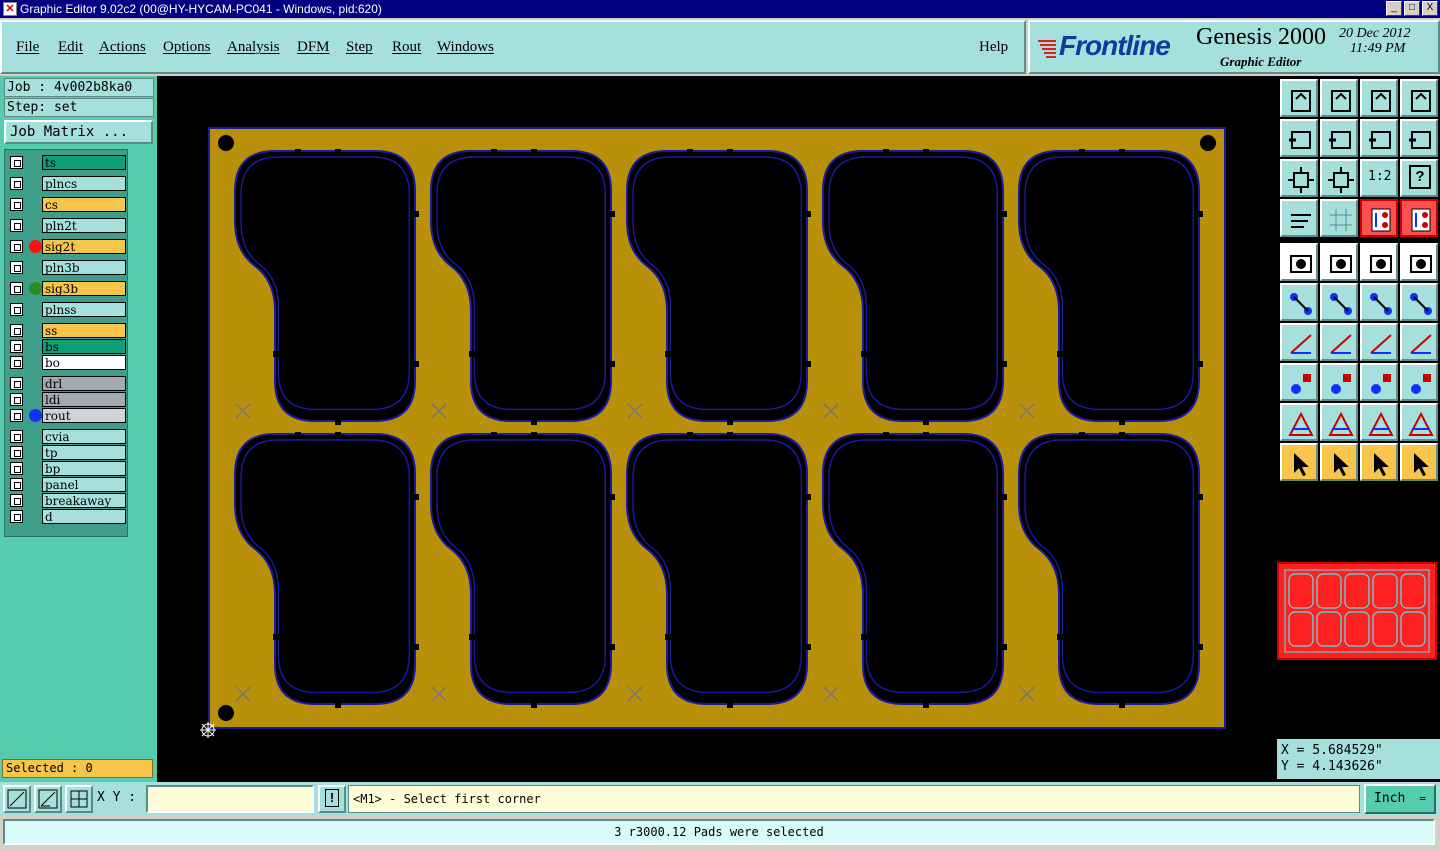 This screenshot has height=851, width=1440. Describe the element at coordinates (1299, 302) in the screenshot. I see `connect-pads-button` at that location.